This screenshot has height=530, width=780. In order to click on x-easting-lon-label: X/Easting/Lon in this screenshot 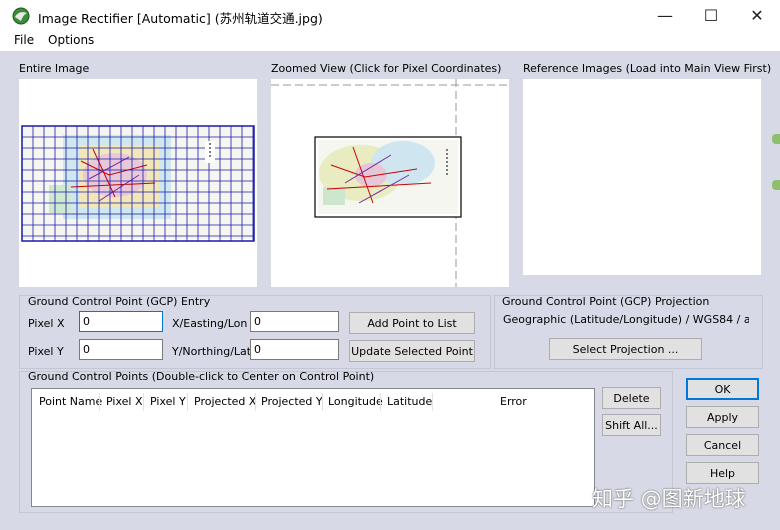, I will do `click(210, 323)`.